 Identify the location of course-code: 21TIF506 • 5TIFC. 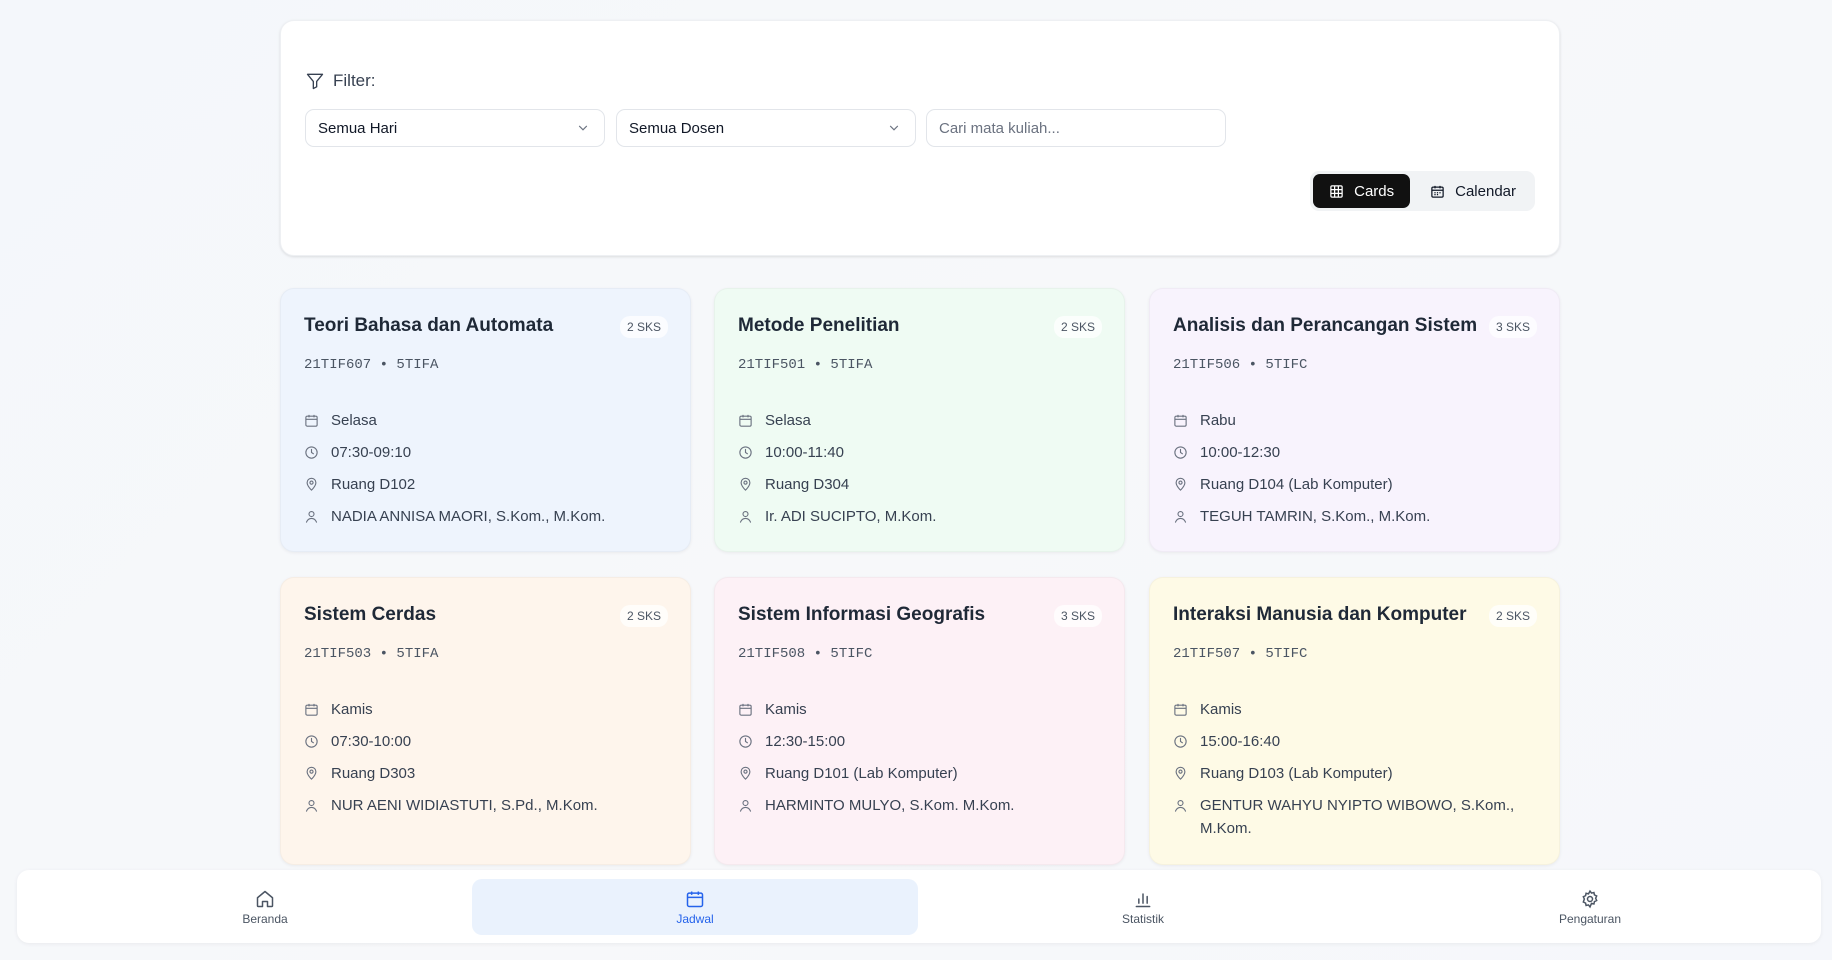
(1240, 365).